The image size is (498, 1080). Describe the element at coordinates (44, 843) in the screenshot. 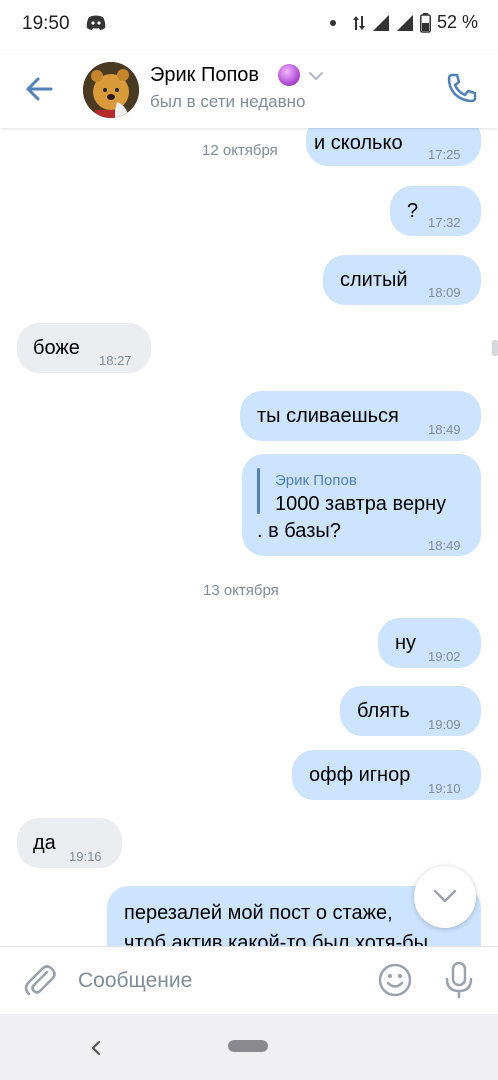

I see `message-text: да` at that location.